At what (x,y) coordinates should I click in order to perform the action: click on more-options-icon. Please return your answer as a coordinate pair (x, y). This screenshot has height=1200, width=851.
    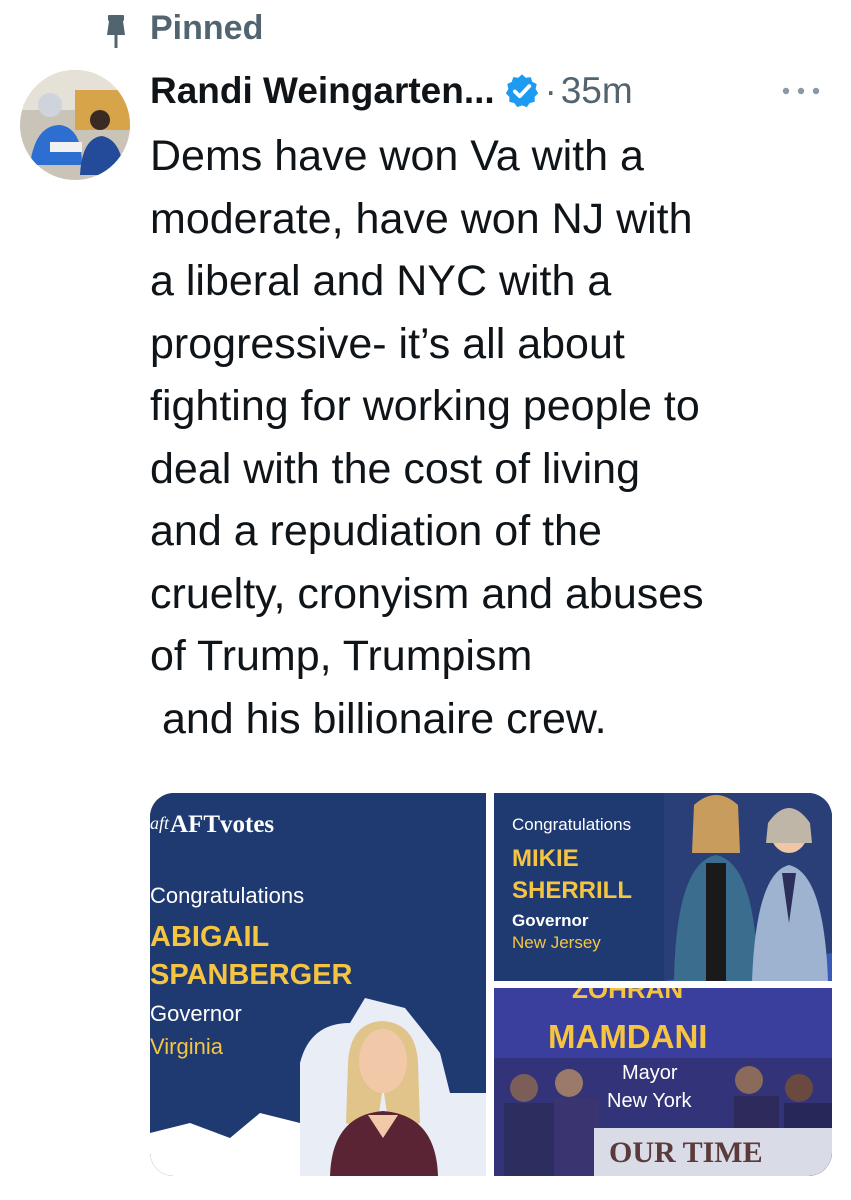
    Looking at the image, I should click on (801, 91).